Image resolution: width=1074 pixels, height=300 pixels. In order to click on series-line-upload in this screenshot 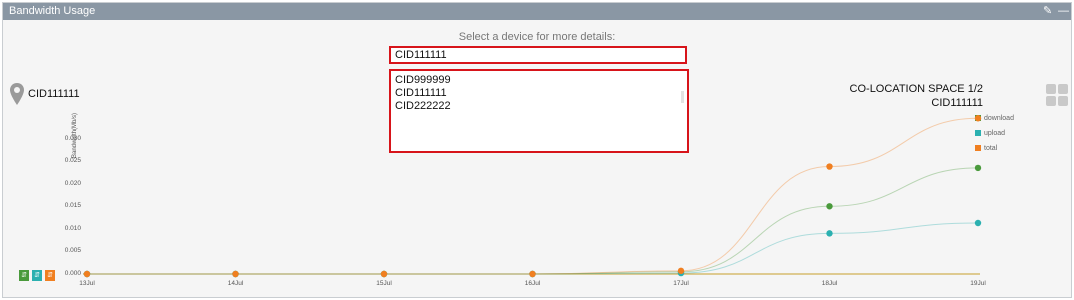, I will do `click(532, 248)`.